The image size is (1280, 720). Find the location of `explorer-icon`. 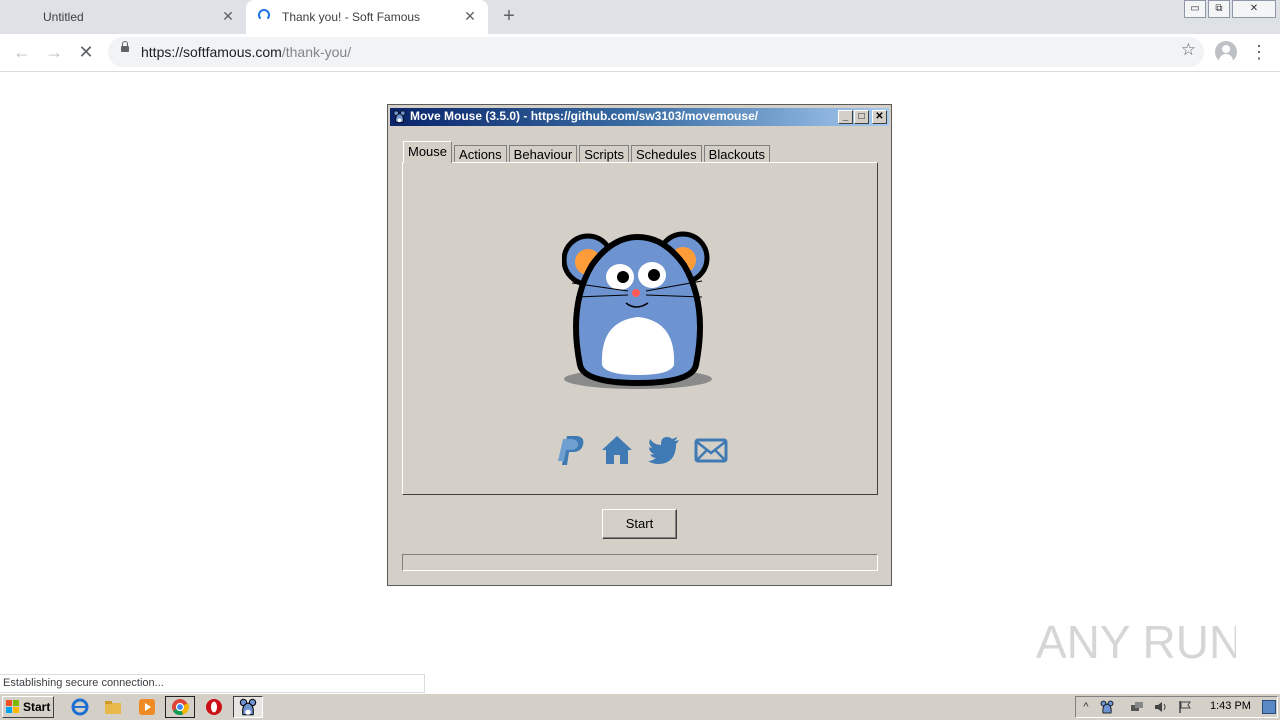

explorer-icon is located at coordinates (113, 707).